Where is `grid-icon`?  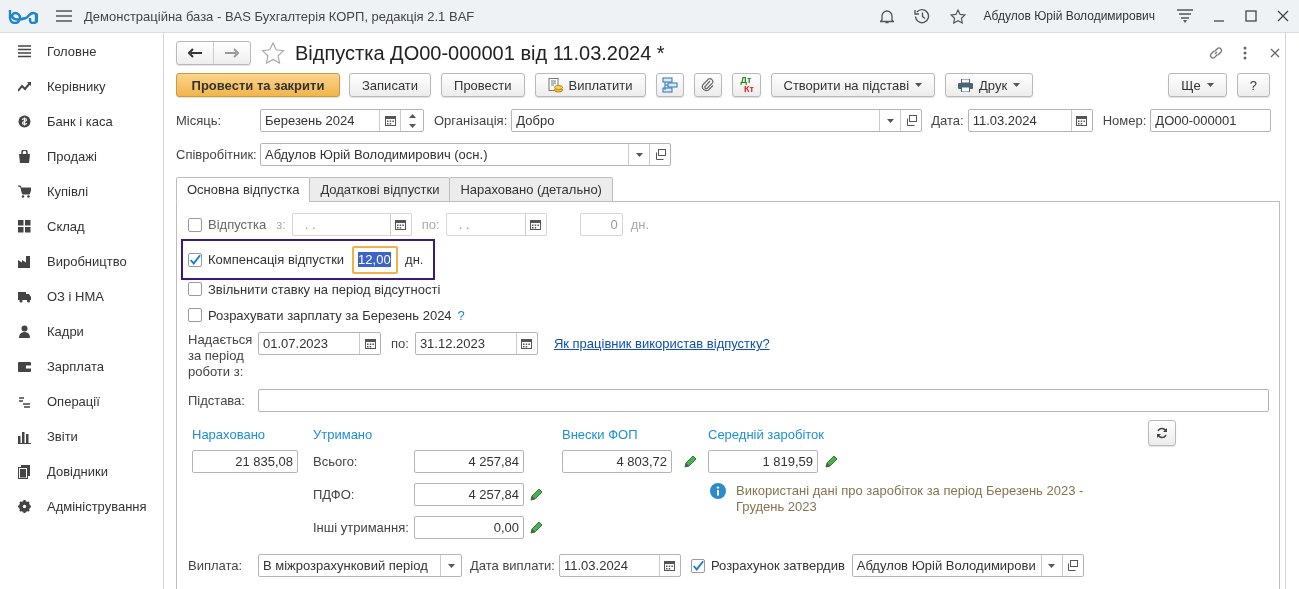
grid-icon is located at coordinates (24, 226).